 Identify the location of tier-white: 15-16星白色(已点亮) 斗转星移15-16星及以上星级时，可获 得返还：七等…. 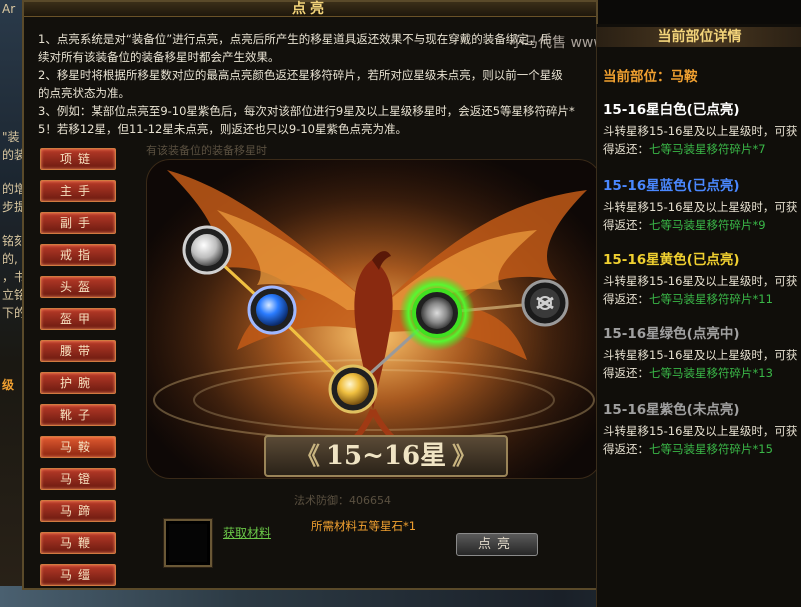
(702, 128).